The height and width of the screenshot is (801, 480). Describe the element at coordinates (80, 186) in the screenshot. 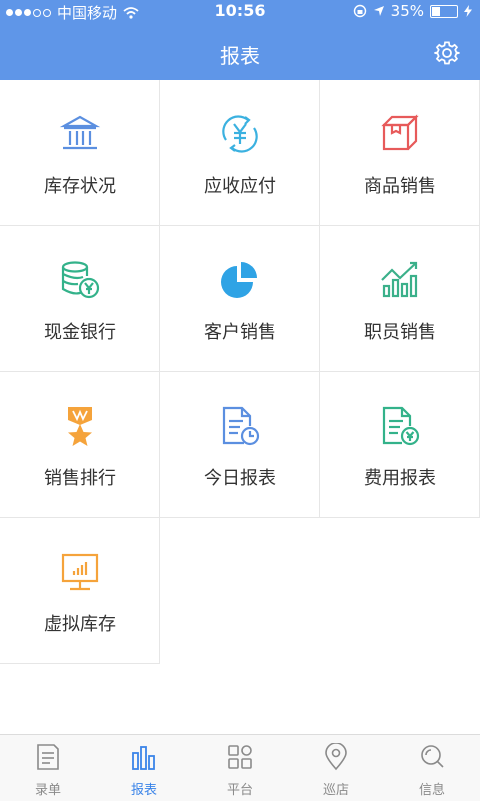

I see `report-label: 库存状况` at that location.